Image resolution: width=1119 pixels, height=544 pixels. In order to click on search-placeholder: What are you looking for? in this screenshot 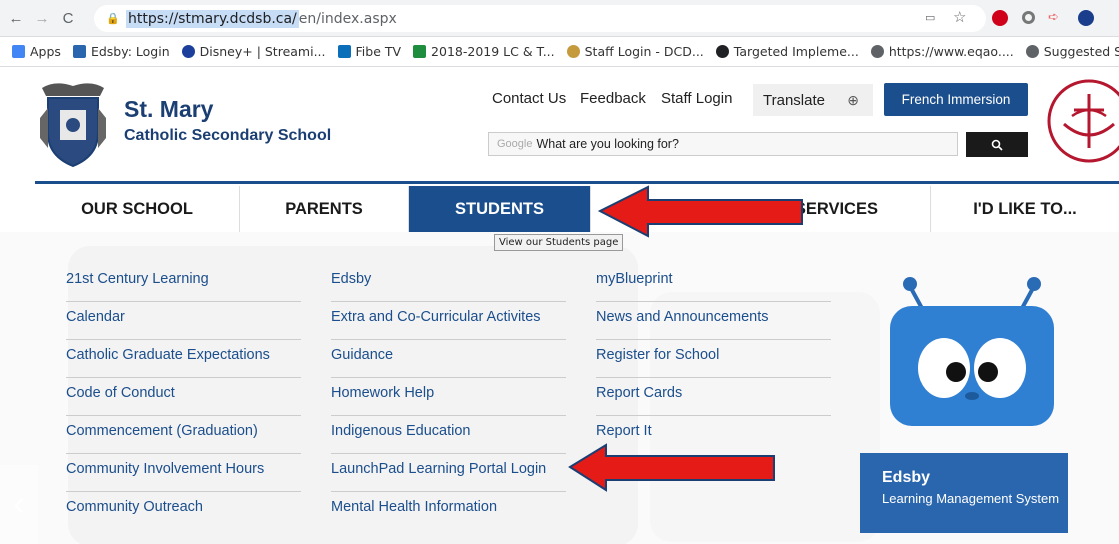, I will do `click(607, 144)`.